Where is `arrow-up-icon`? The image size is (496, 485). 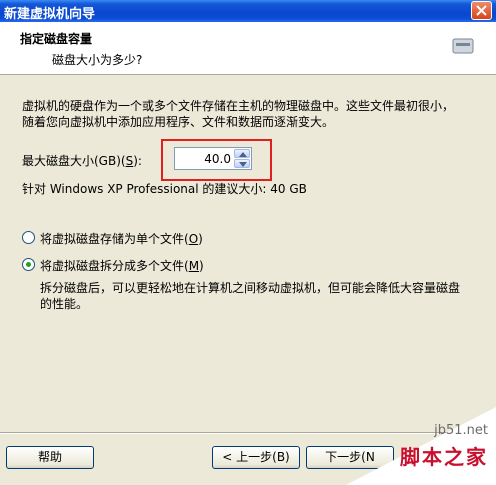
arrow-up-icon is located at coordinates (243, 154).